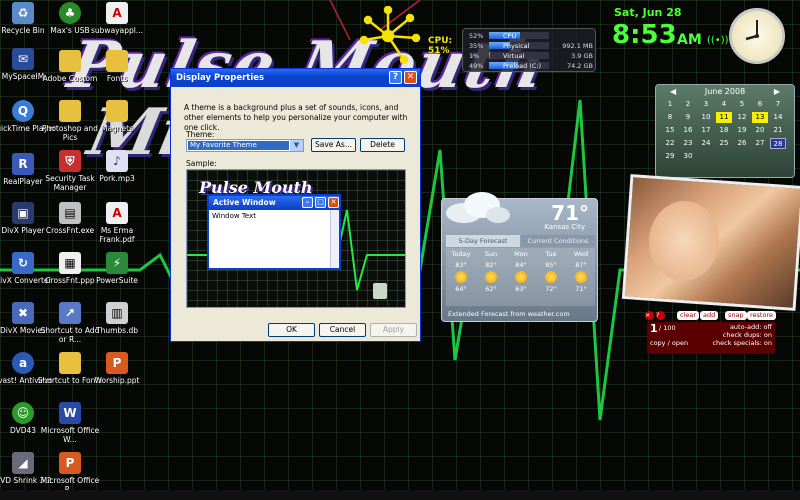 The width and height of the screenshot is (800, 500). What do you see at coordinates (724, 117) in the screenshot?
I see `calendar-day: 11` at bounding box center [724, 117].